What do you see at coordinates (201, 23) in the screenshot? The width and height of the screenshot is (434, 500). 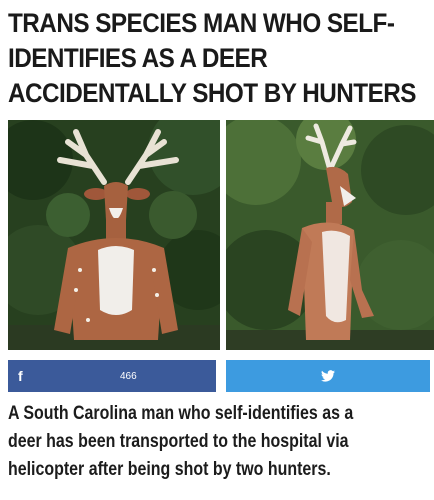 I see `headline-line: TRANS SPECIES MAN WHO SELF-` at bounding box center [201, 23].